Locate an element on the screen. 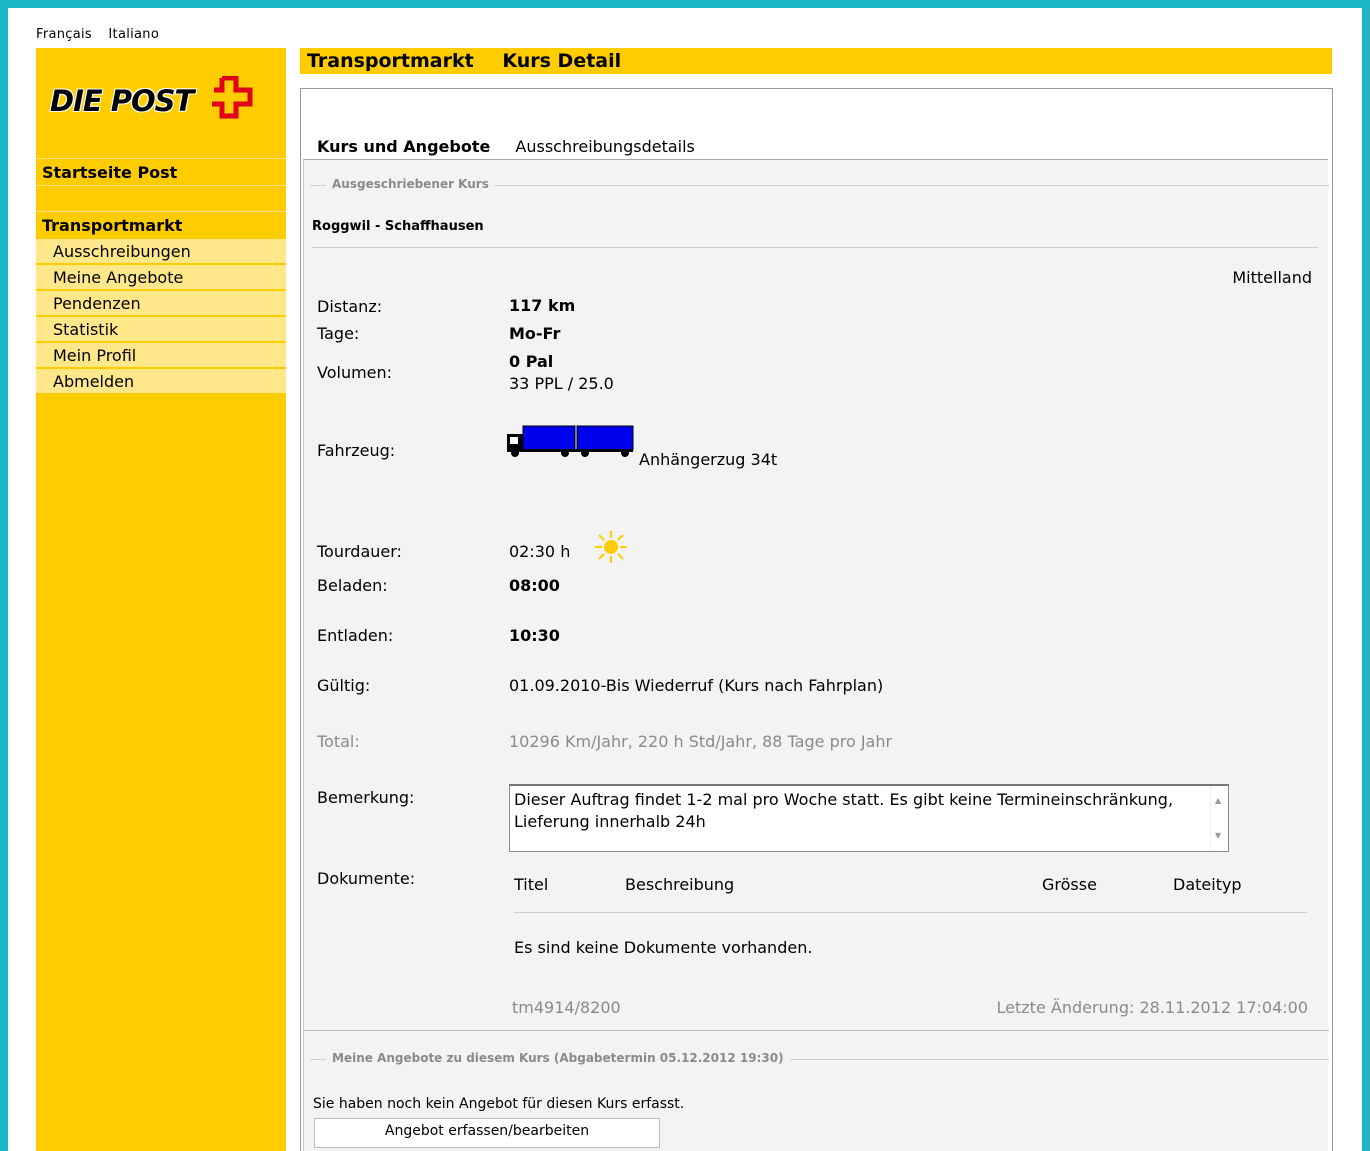  tab-ausschreibungsdetails: Ausschreibungsdetails is located at coordinates (604, 146).